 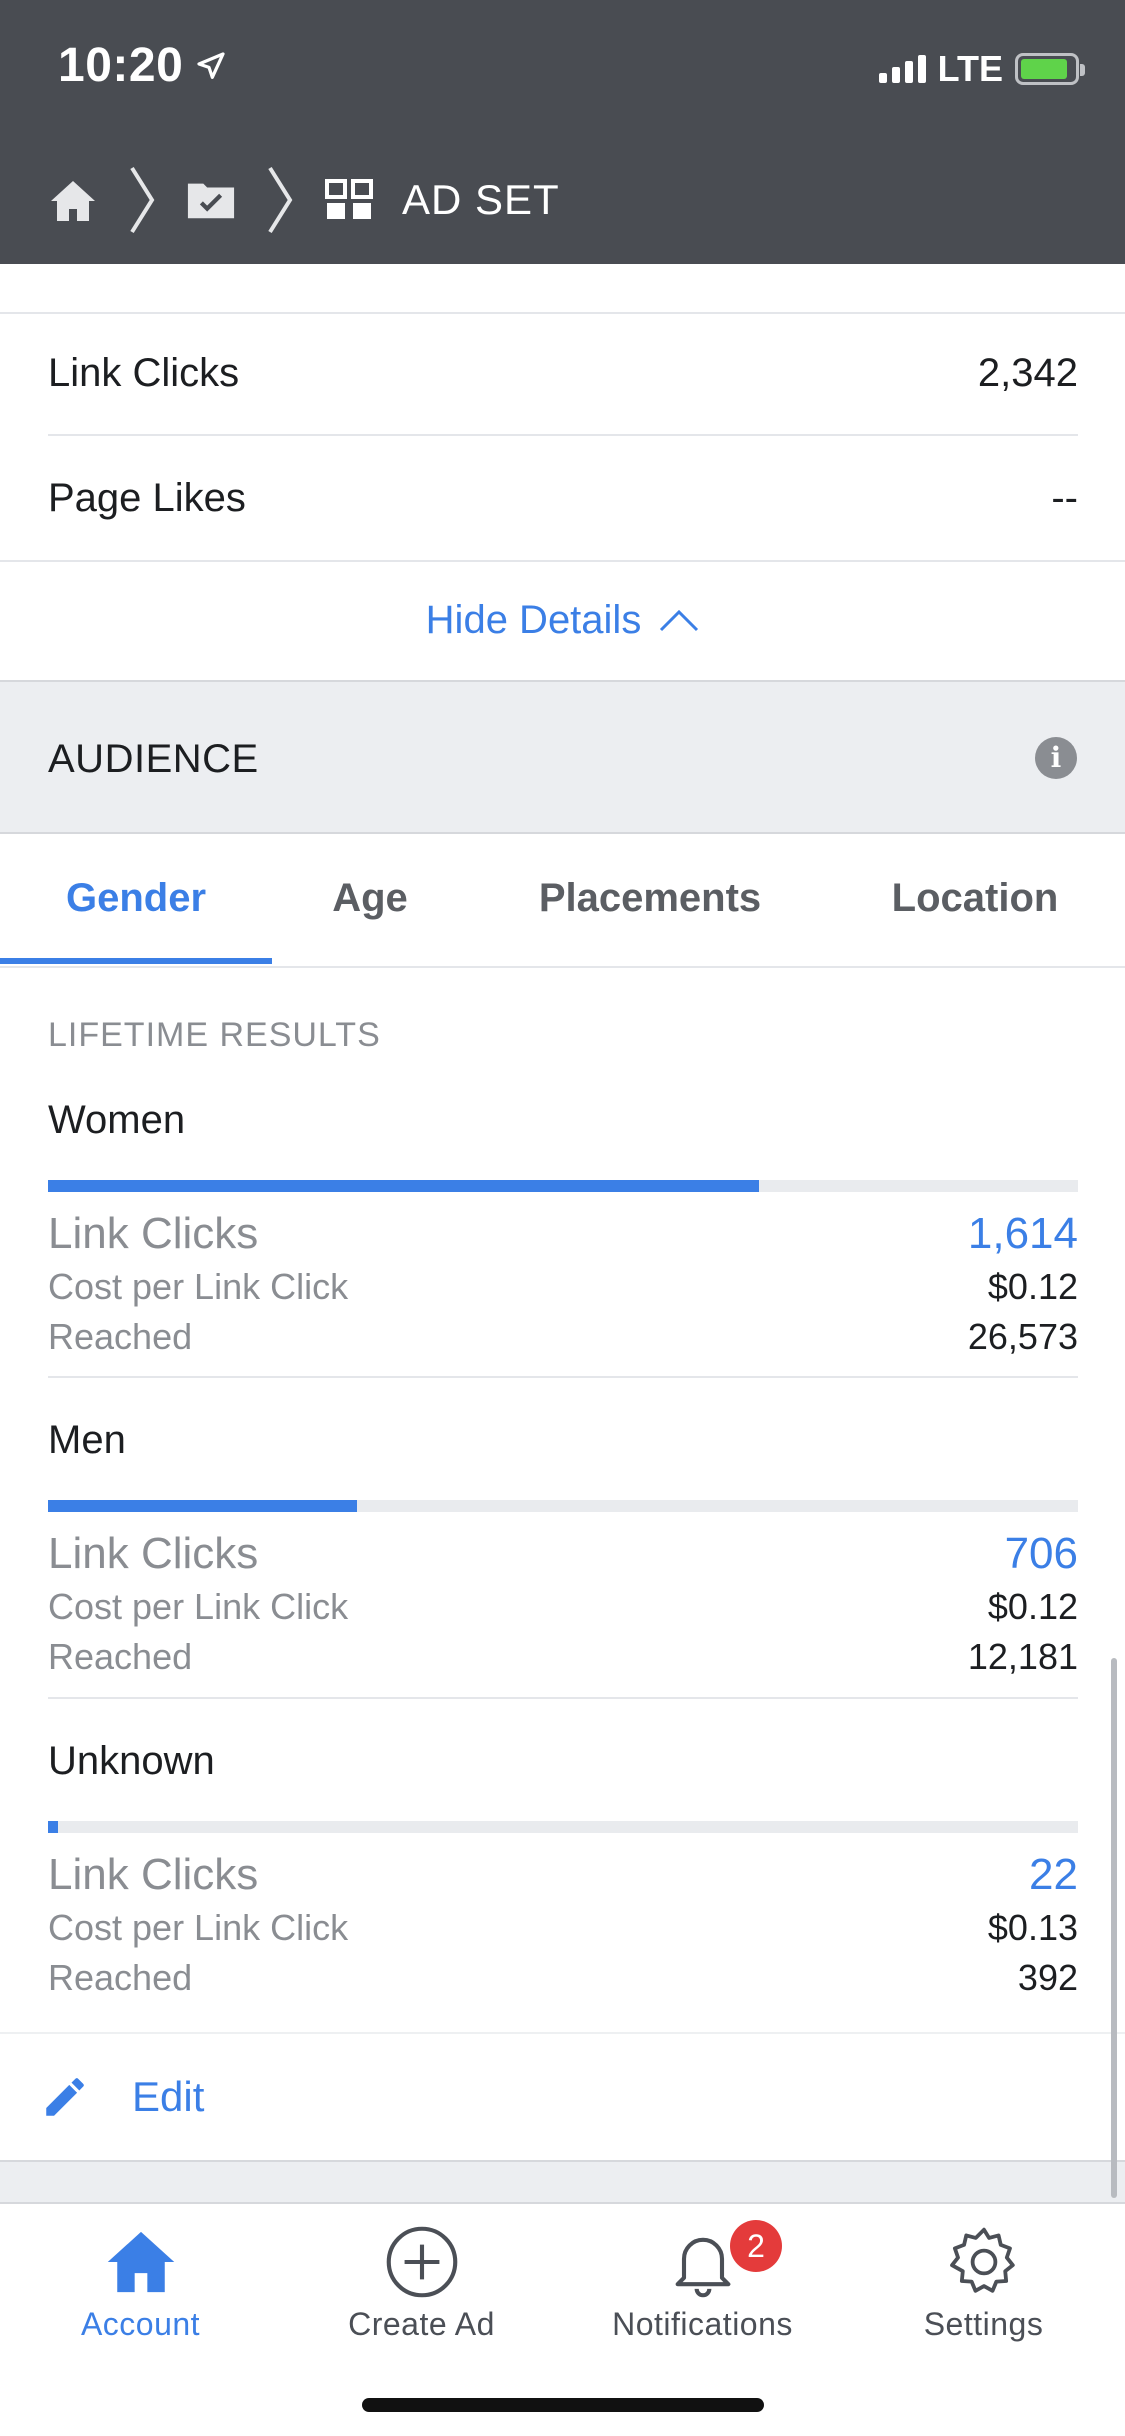 I want to click on tab-location: Location, so click(x=975, y=901).